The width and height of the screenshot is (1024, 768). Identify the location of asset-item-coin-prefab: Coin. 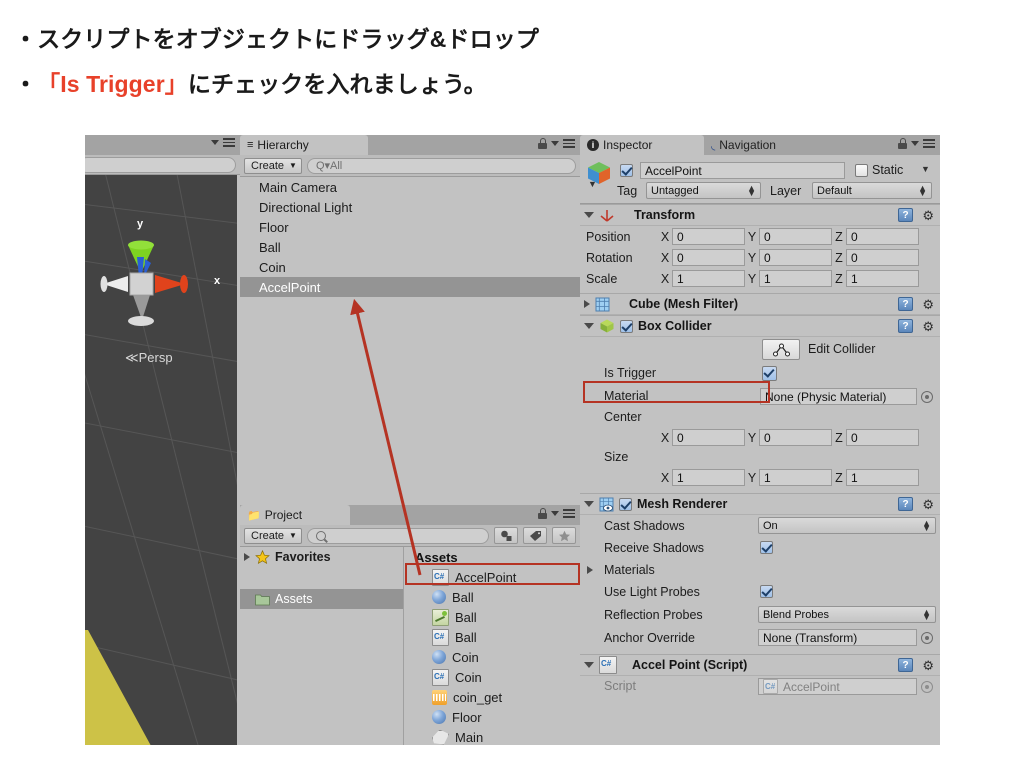
(492, 657).